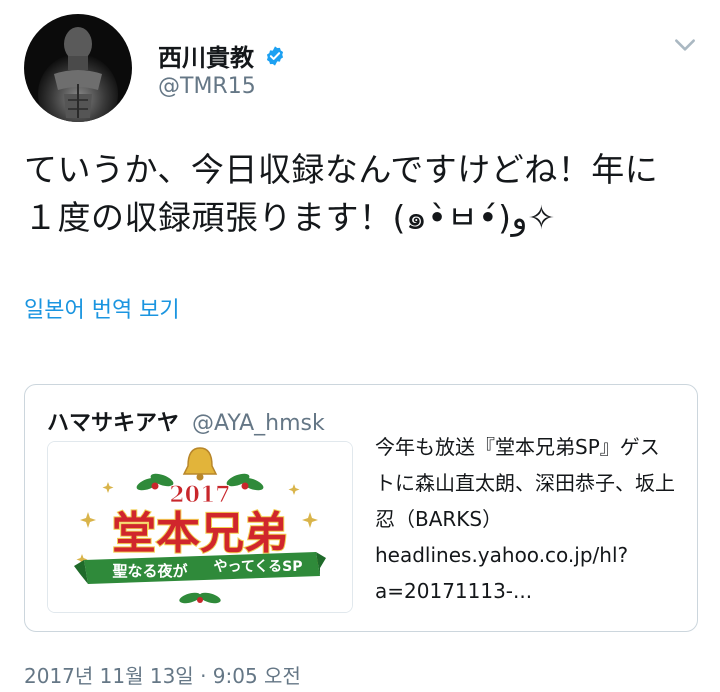  I want to click on quoted-tweet-thumbnail: 2017 堂本兄弟 聖なる夜が やってくるSP, so click(200, 527).